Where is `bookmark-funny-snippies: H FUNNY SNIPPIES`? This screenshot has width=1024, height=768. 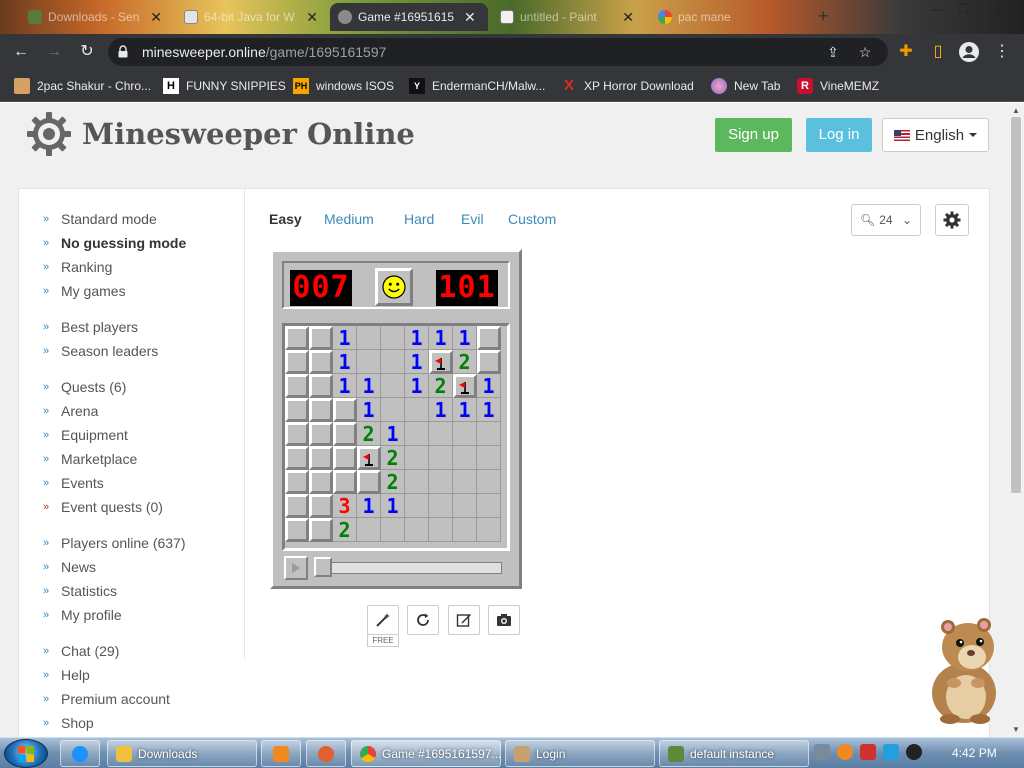 bookmark-funny-snippies: H FUNNY SNIPPIES is located at coordinates (224, 86).